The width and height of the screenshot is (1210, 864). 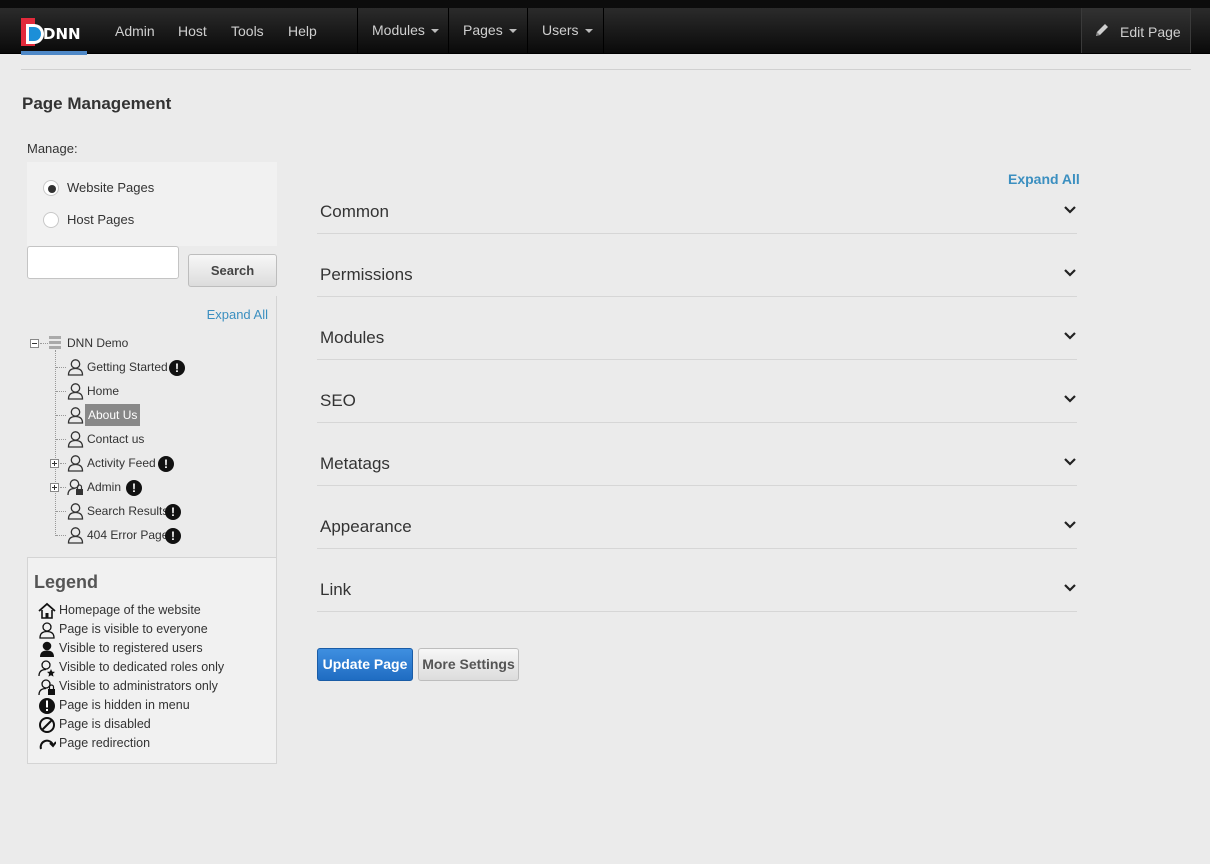 I want to click on settings-expand-all-link: Expand All, so click(x=1044, y=179).